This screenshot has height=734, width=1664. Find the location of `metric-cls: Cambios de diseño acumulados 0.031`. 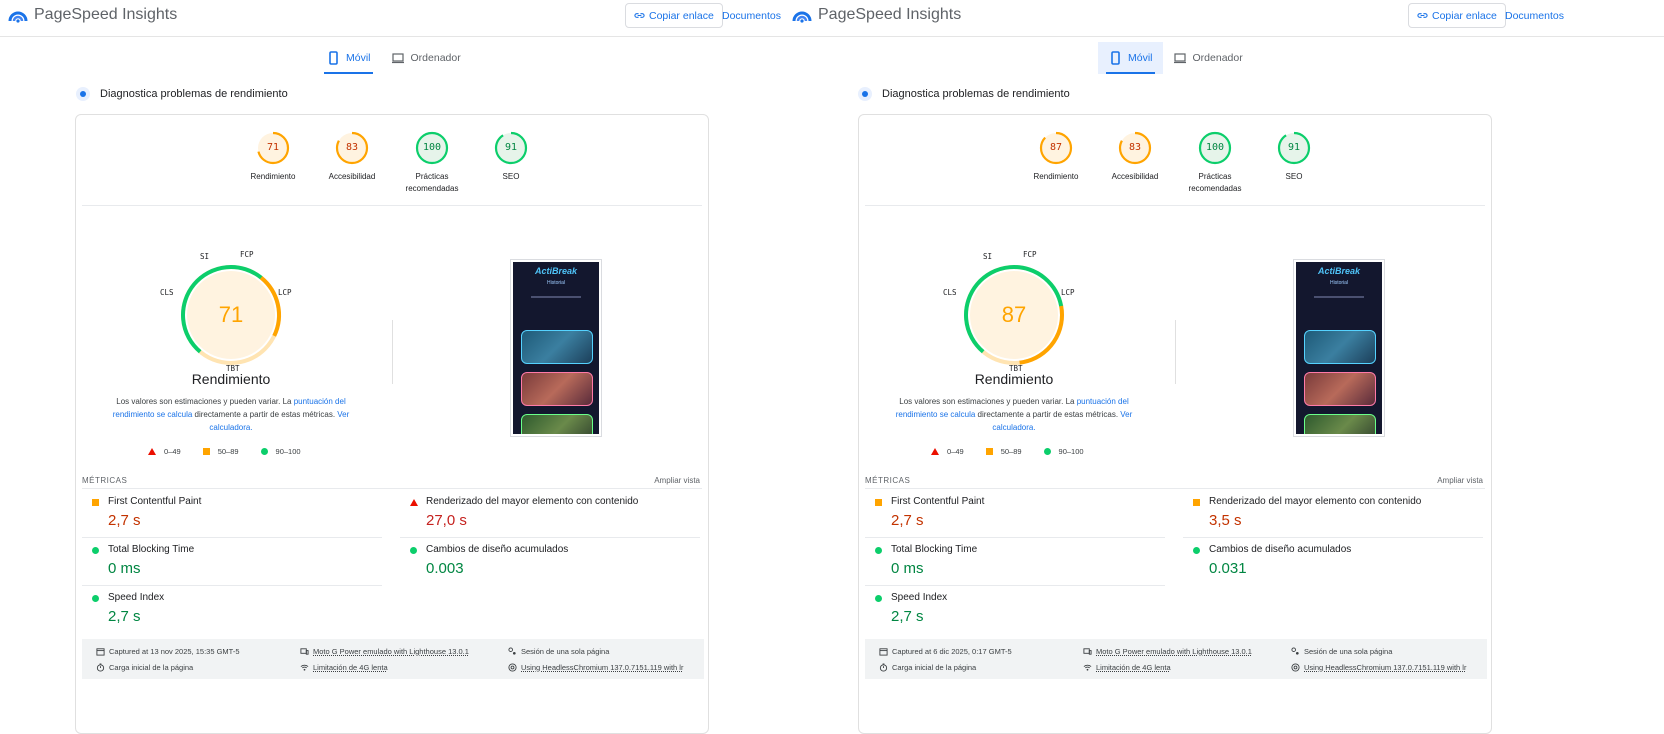

metric-cls: Cambios de diseño acumulados 0.031 is located at coordinates (1333, 562).